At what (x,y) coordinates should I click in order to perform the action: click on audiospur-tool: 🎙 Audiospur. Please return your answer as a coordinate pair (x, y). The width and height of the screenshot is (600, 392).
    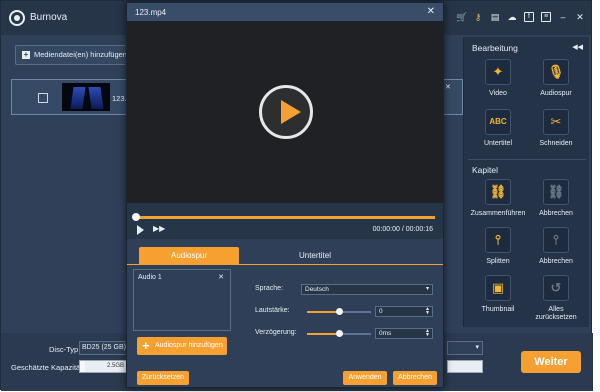
    Looking at the image, I should click on (556, 78).